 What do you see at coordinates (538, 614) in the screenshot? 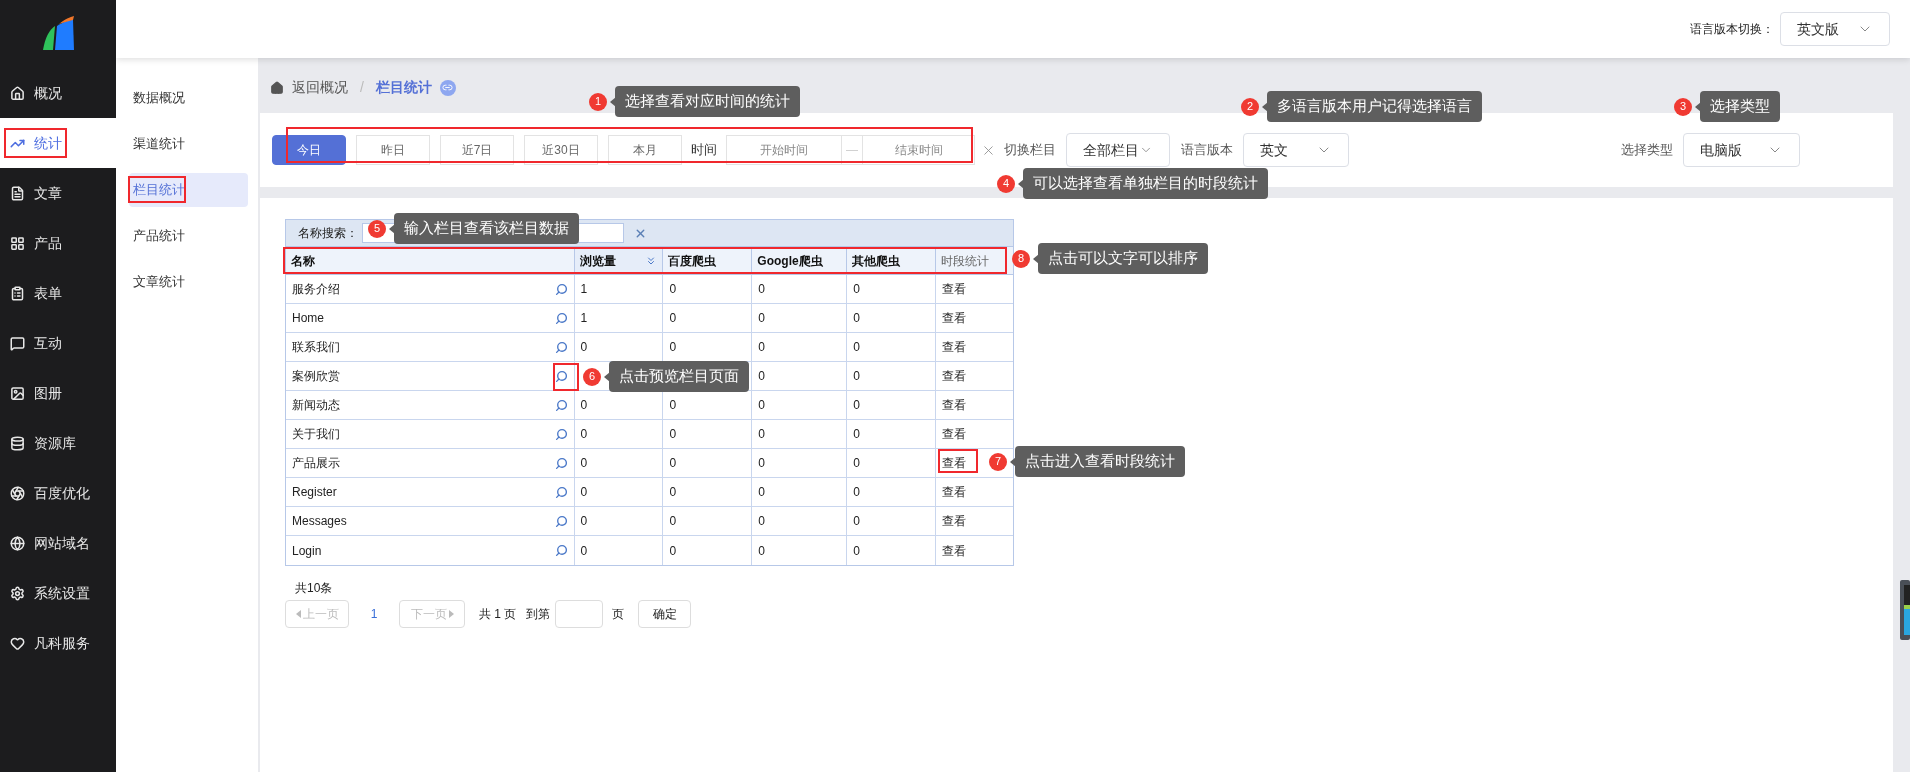
I see `goto-label: 到第` at bounding box center [538, 614].